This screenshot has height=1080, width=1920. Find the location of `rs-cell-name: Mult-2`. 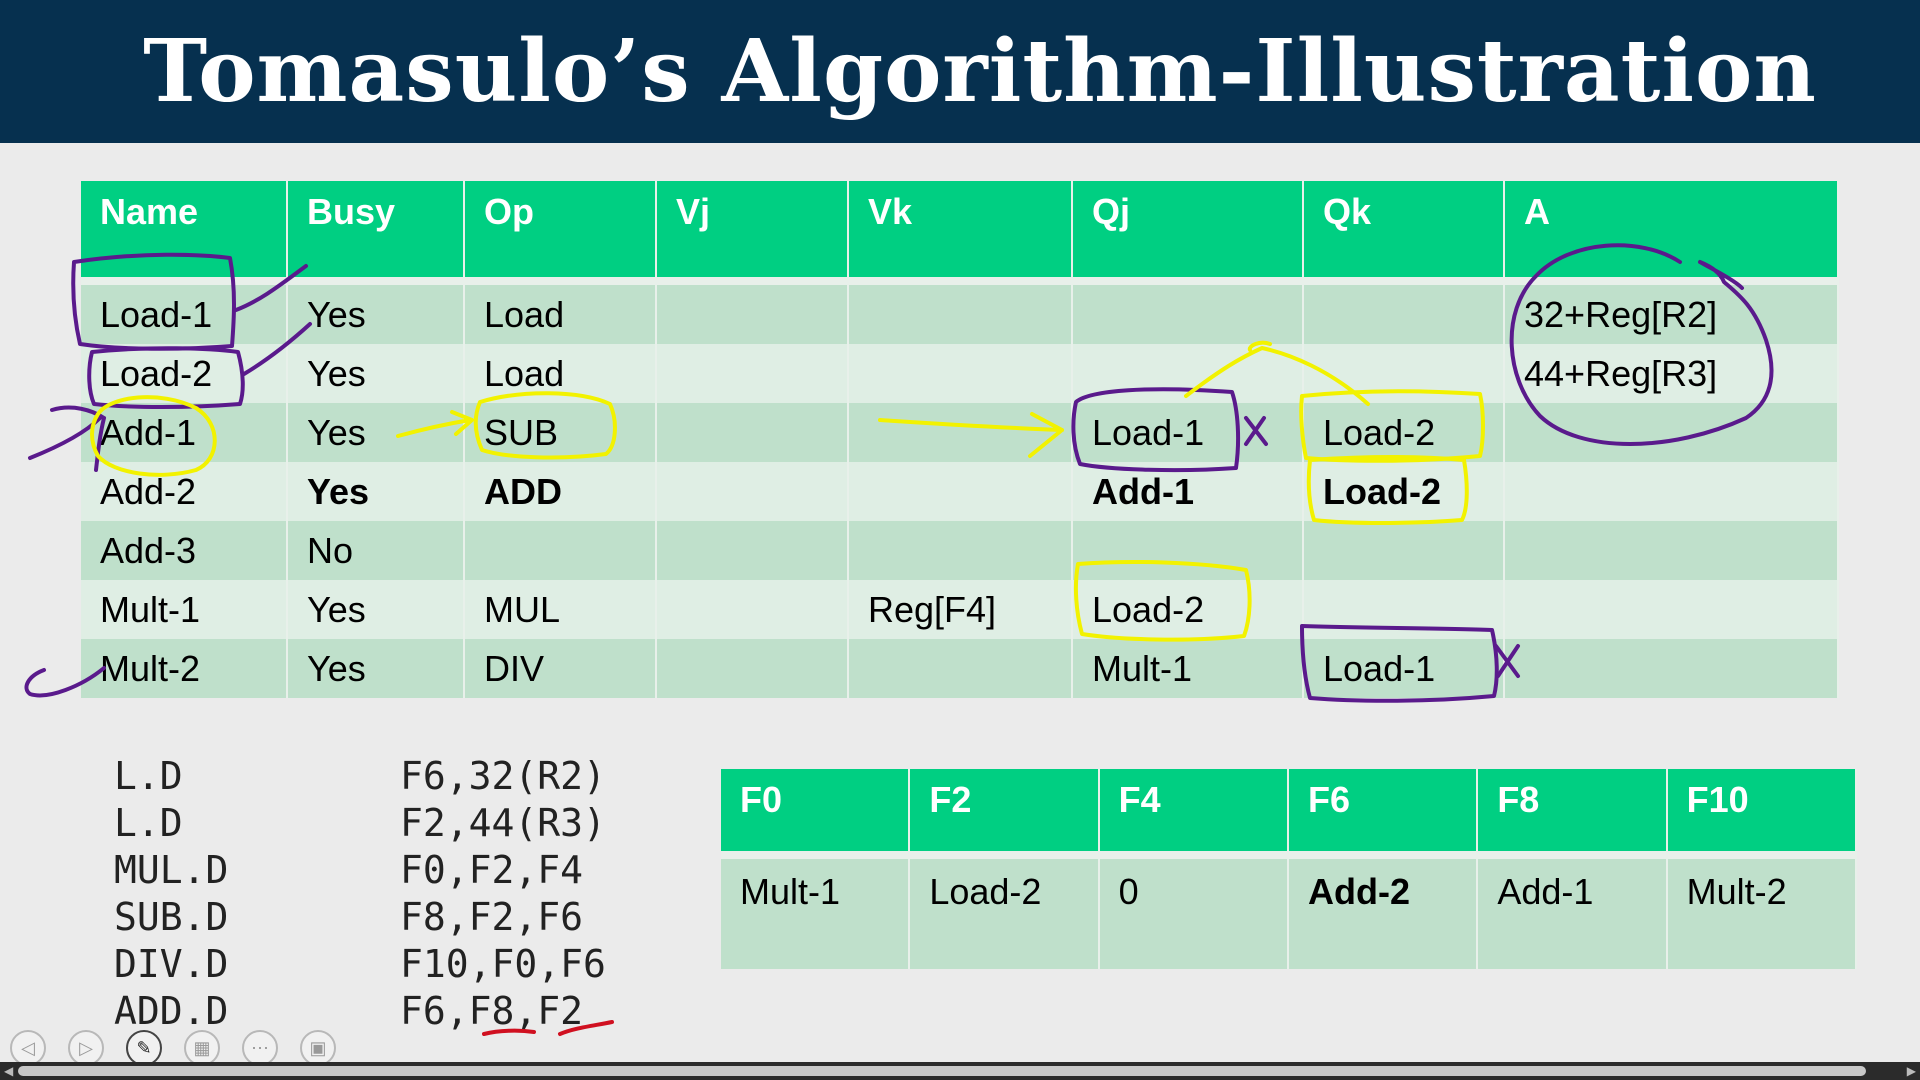

rs-cell-name: Mult-2 is located at coordinates (184, 668).